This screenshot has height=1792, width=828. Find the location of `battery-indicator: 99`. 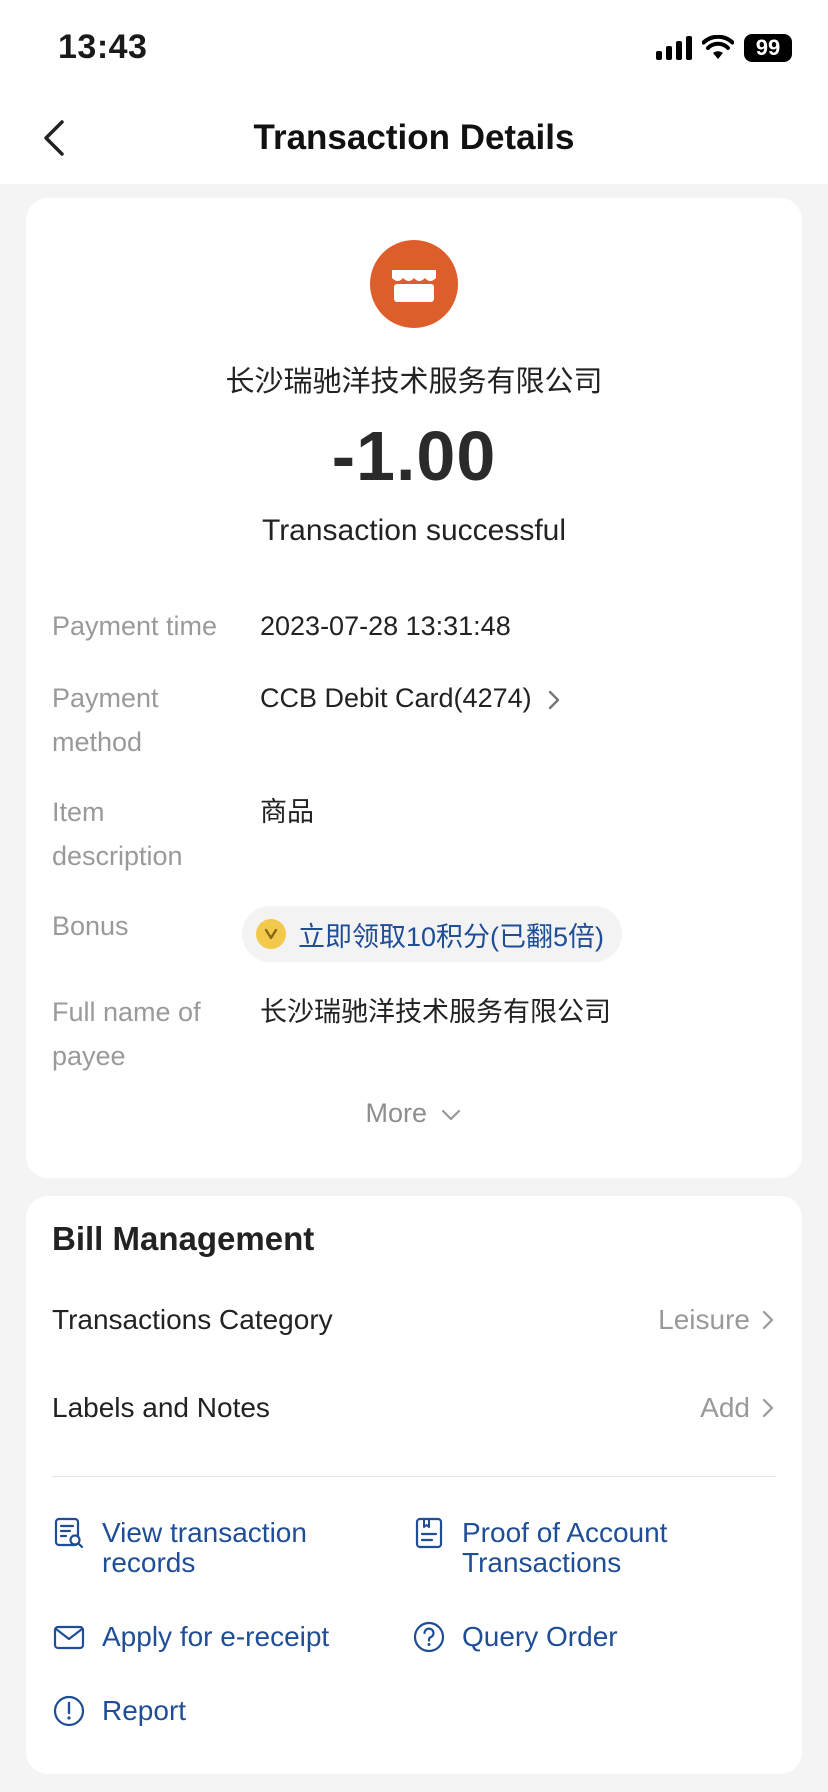

battery-indicator: 99 is located at coordinates (768, 48).